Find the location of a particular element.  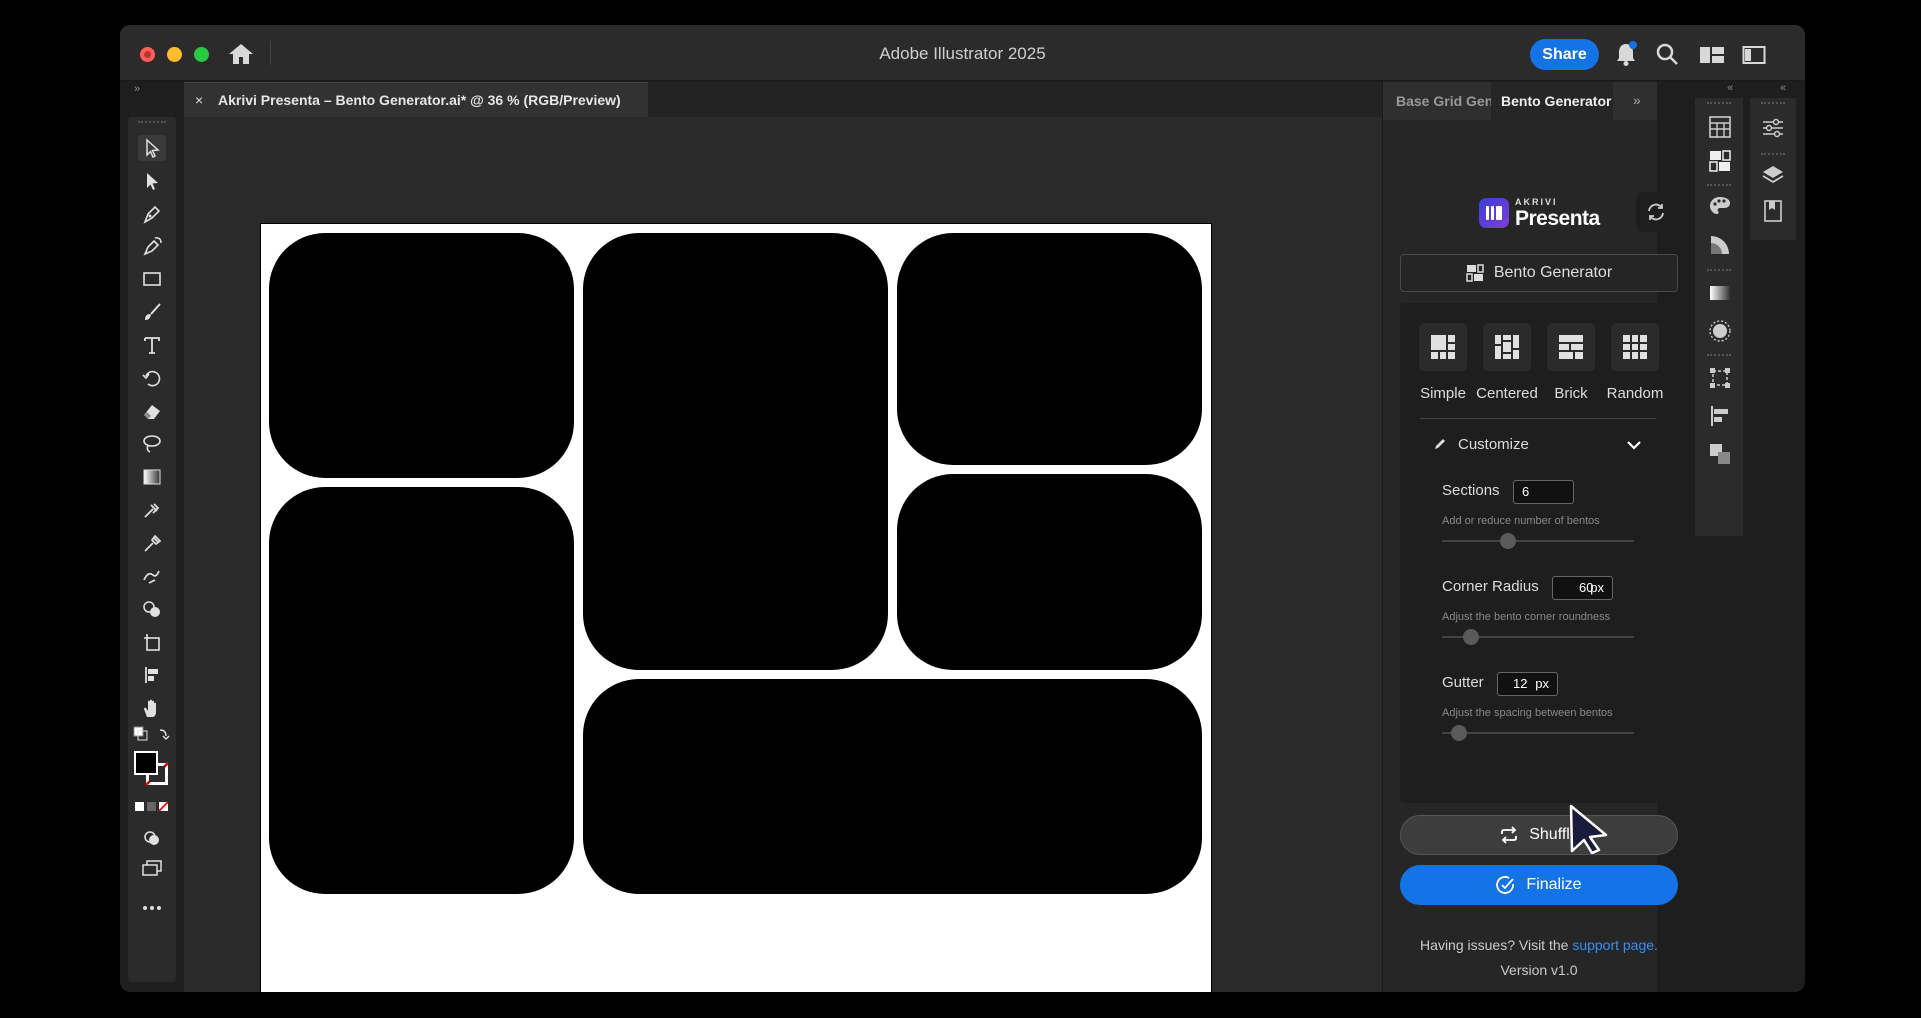

color-palette-icon is located at coordinates (1720, 206).